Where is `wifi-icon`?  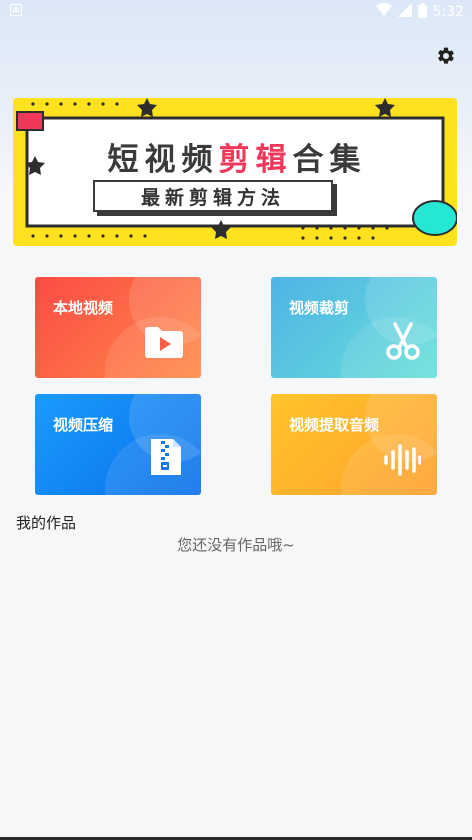
wifi-icon is located at coordinates (383, 11).